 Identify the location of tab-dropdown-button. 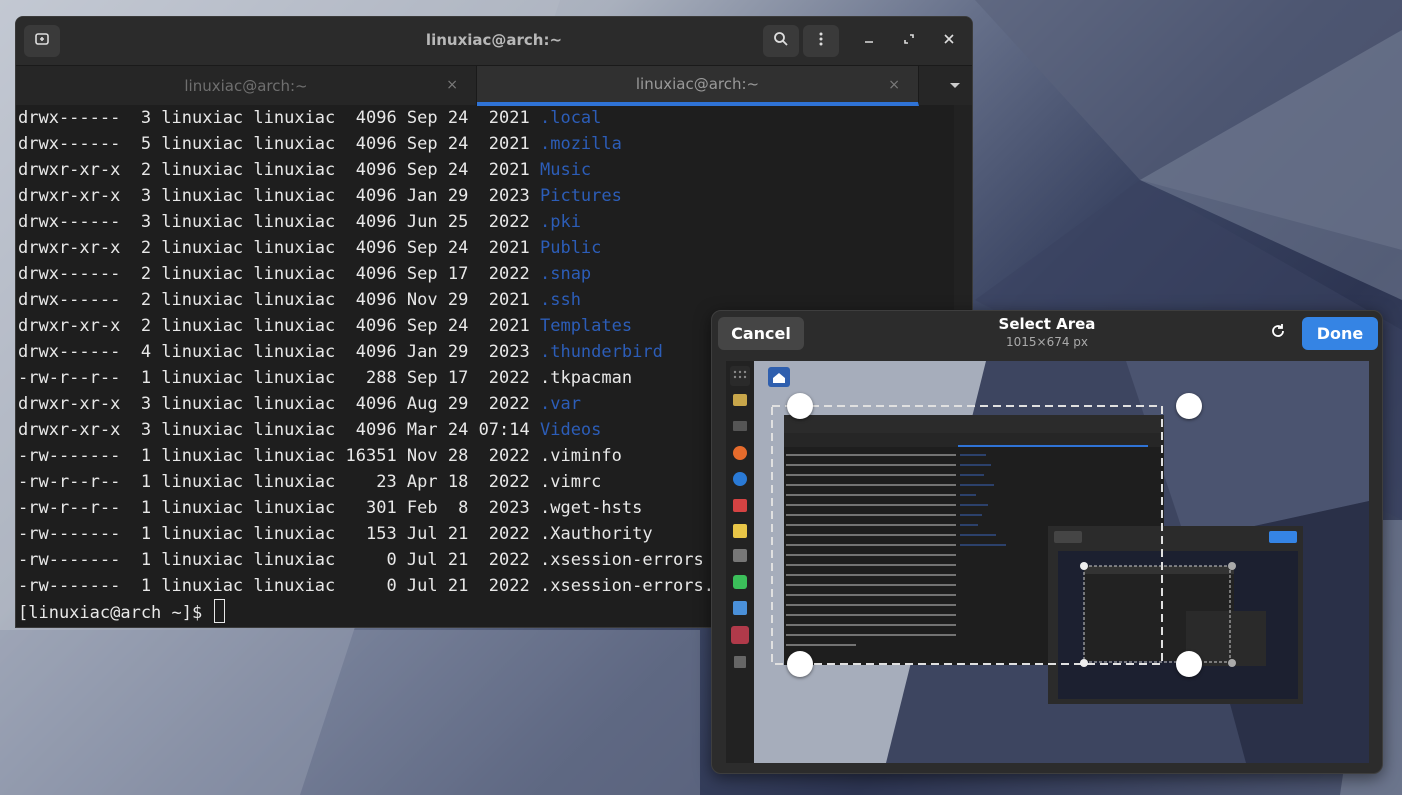
(954, 86).